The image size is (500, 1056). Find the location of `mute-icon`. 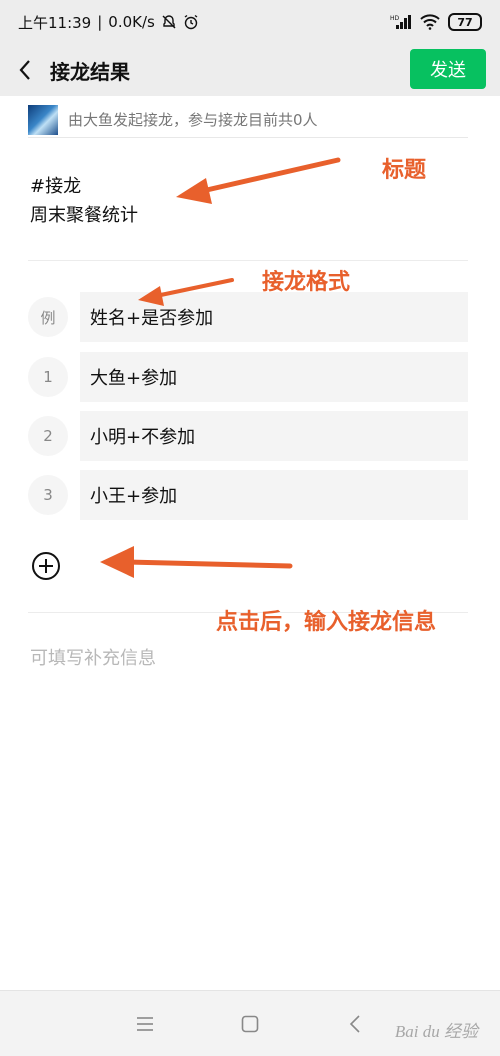

mute-icon is located at coordinates (169, 22).